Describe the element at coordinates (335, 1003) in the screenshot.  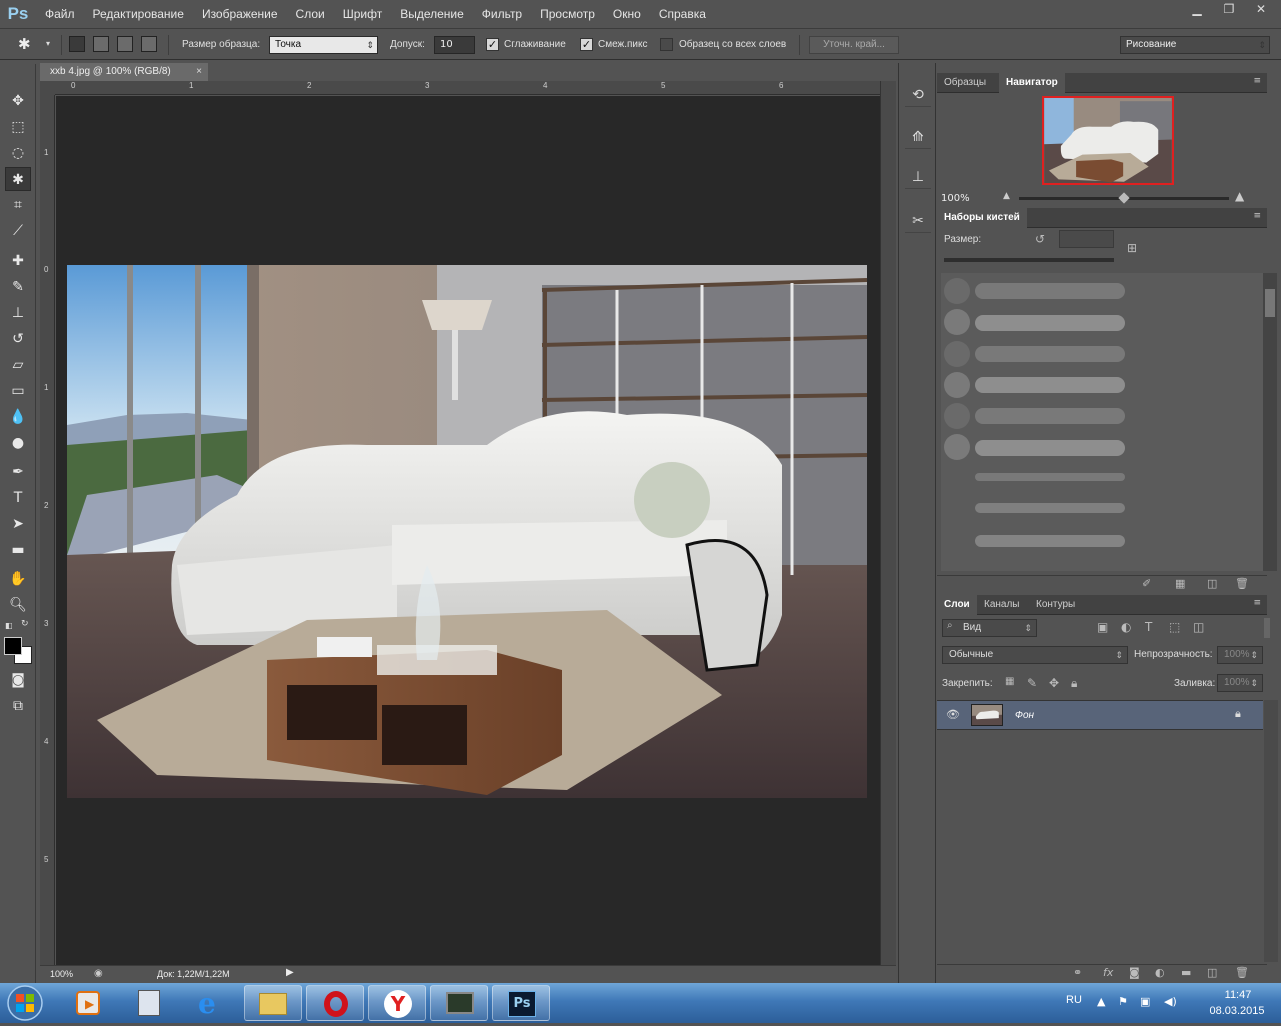
I see `opera-taskbar-icon` at that location.